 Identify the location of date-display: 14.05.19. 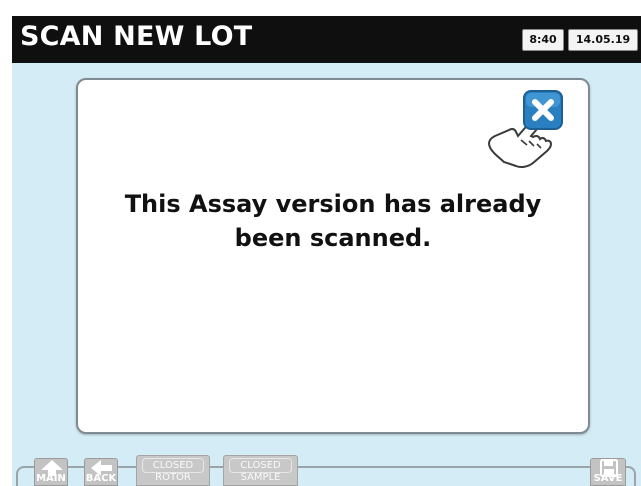
(603, 40).